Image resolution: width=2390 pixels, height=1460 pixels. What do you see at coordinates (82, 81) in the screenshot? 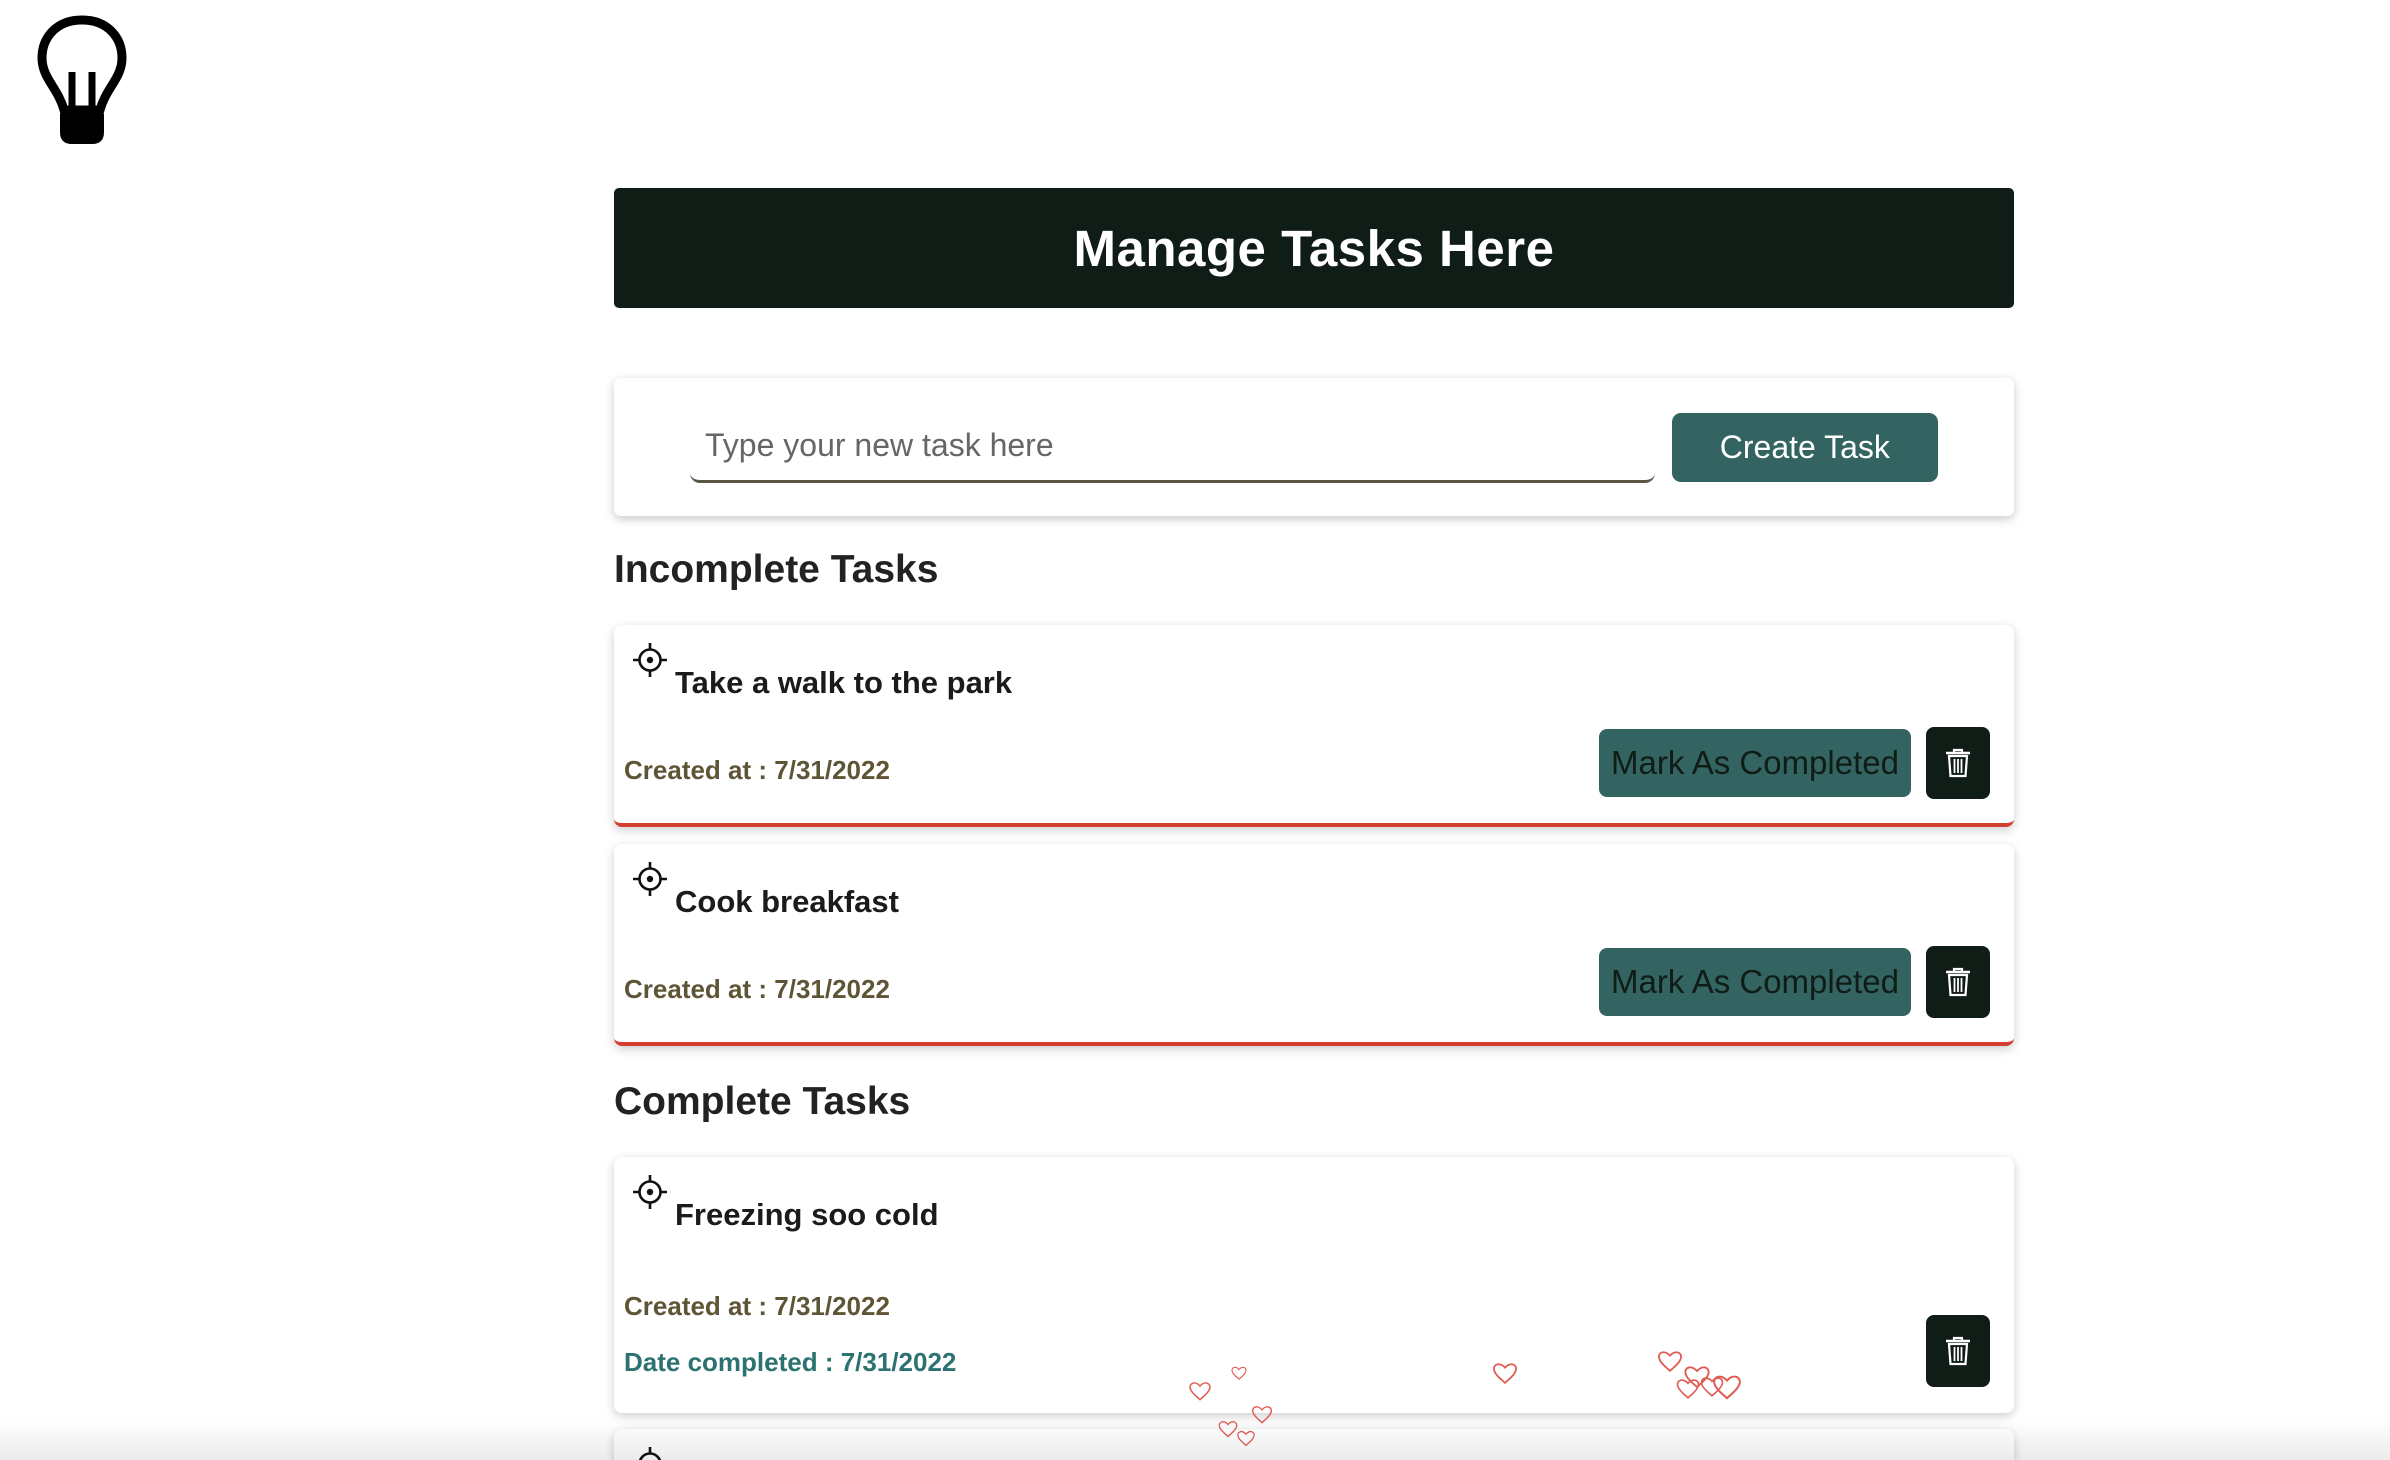
I see `lightbulb-icon` at bounding box center [82, 81].